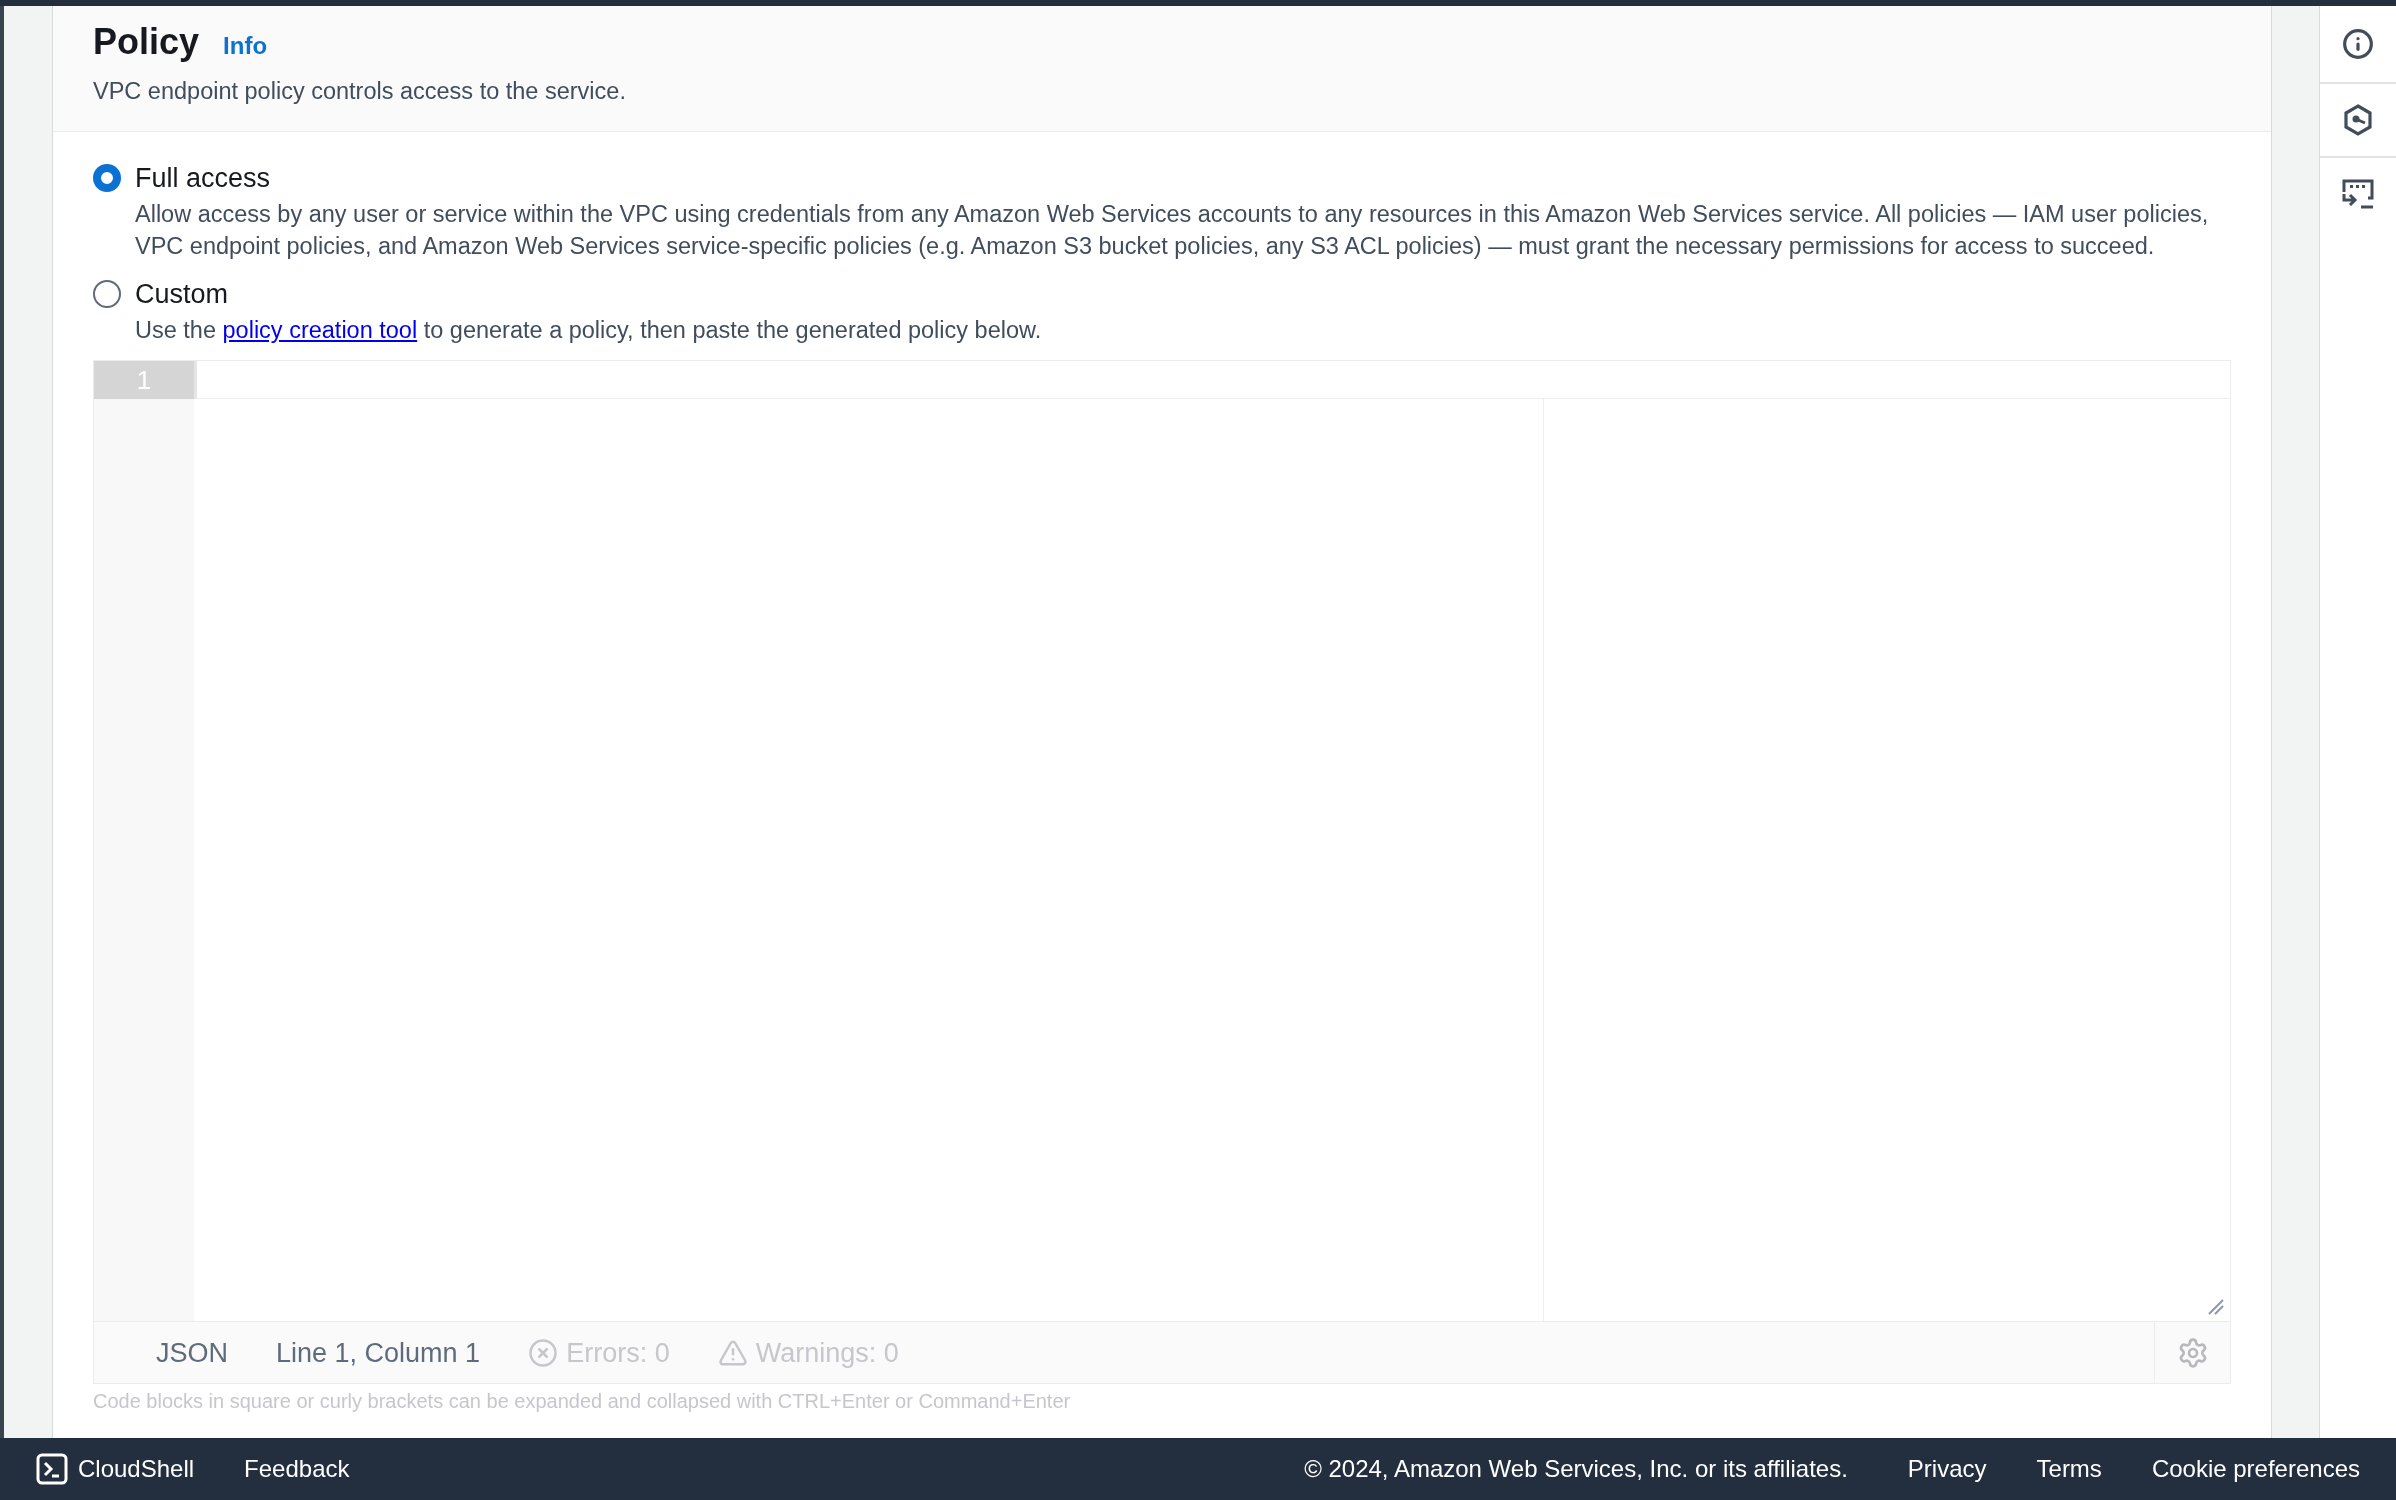  Describe the element at coordinates (360, 91) in the screenshot. I see `section-description: VPC endpoint policy controls access to the service.` at that location.